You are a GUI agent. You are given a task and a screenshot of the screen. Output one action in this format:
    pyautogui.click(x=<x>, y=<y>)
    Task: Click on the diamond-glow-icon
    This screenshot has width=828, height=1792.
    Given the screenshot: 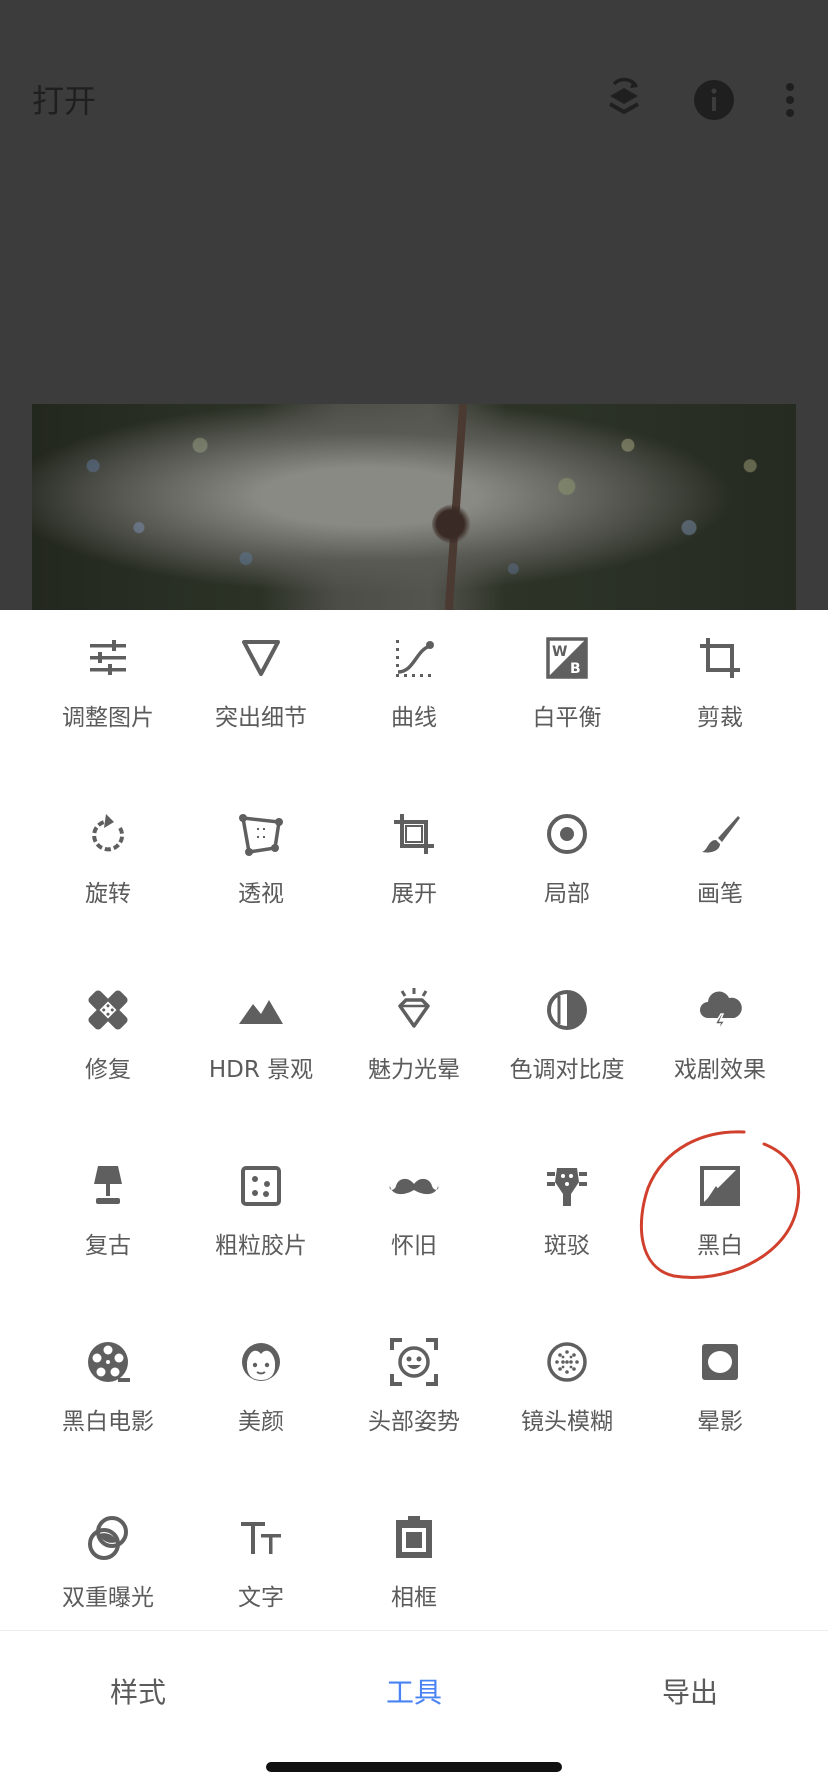 What is the action you would take?
    pyautogui.click(x=414, y=1008)
    